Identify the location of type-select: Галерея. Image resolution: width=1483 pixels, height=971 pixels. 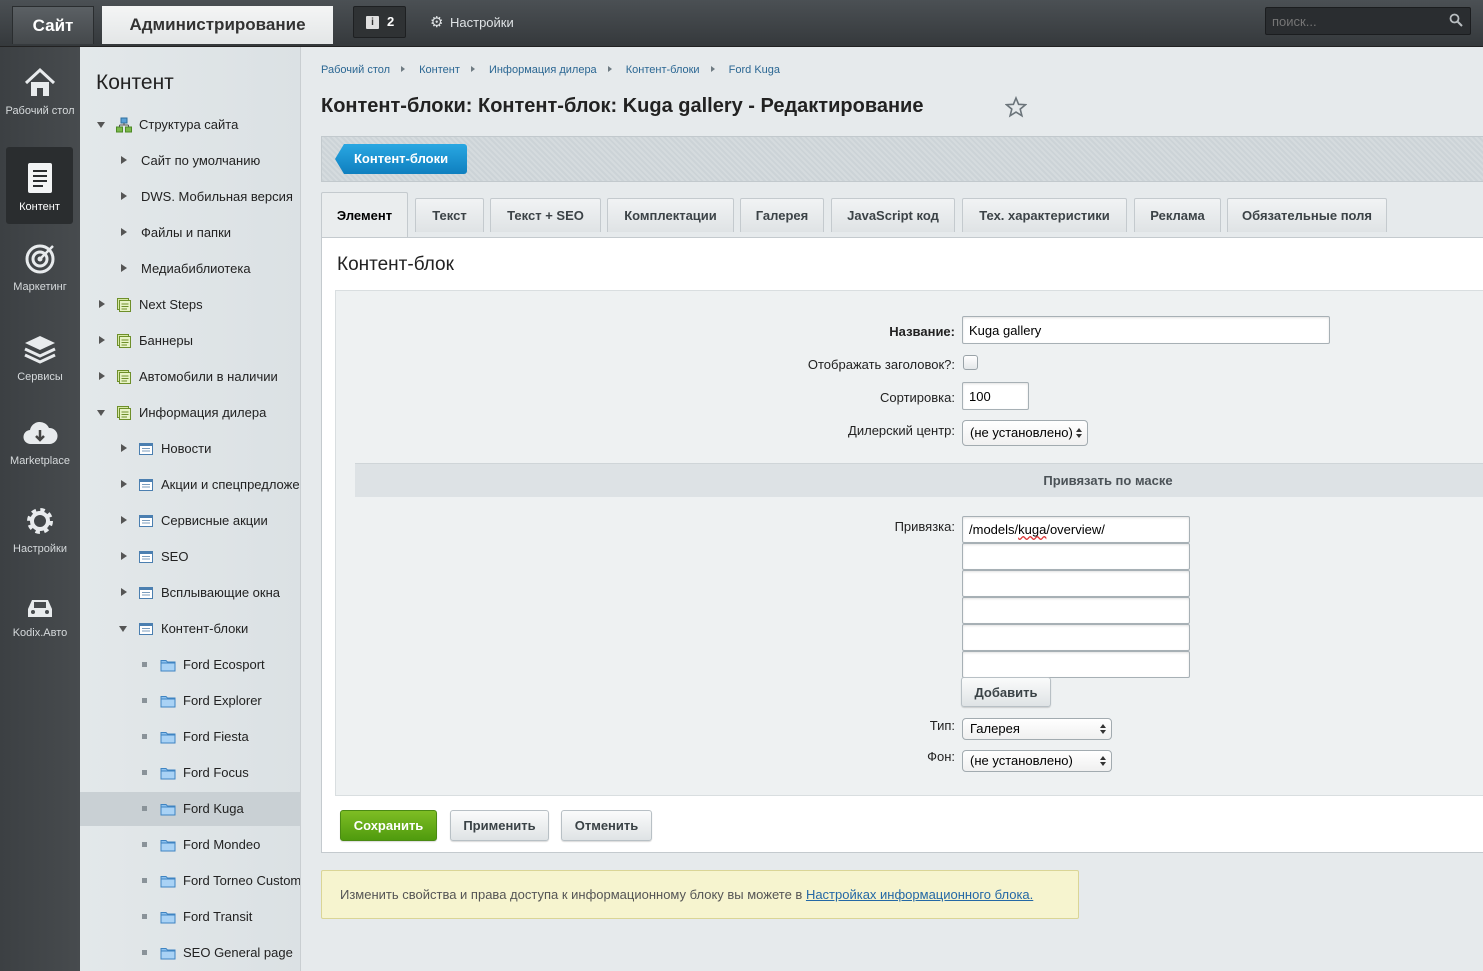
(1037, 729).